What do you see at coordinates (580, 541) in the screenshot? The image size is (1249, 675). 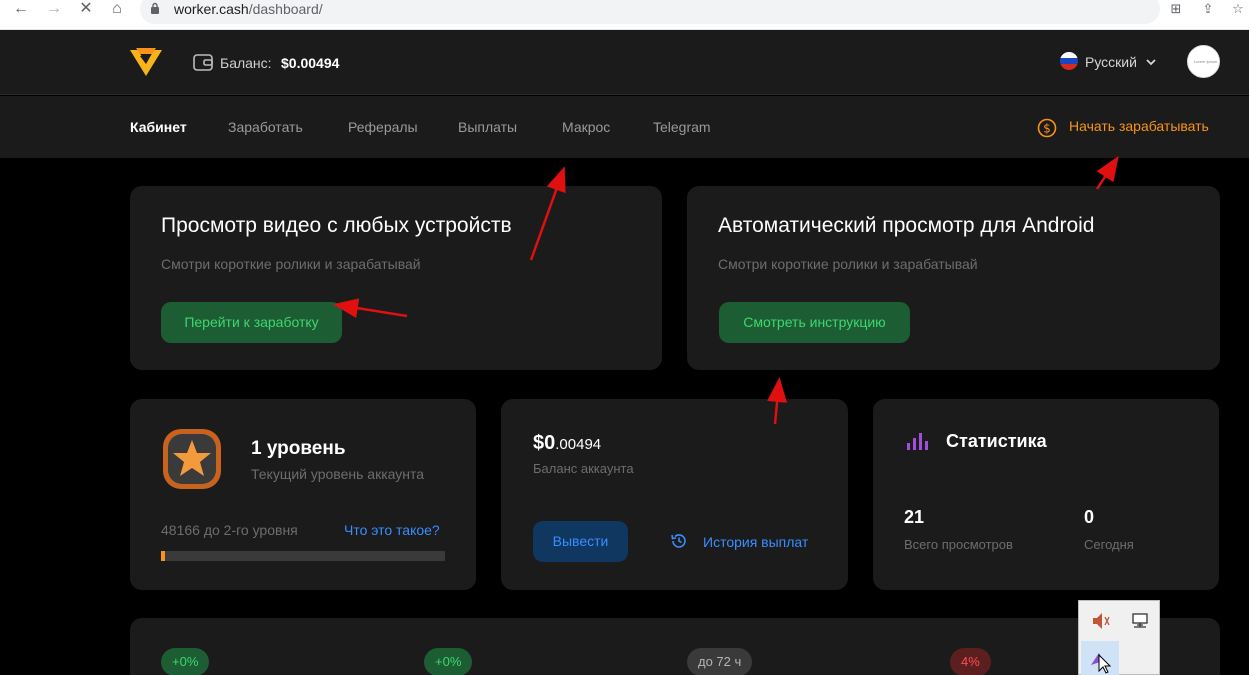 I see `withdraw-button: Вывести` at bounding box center [580, 541].